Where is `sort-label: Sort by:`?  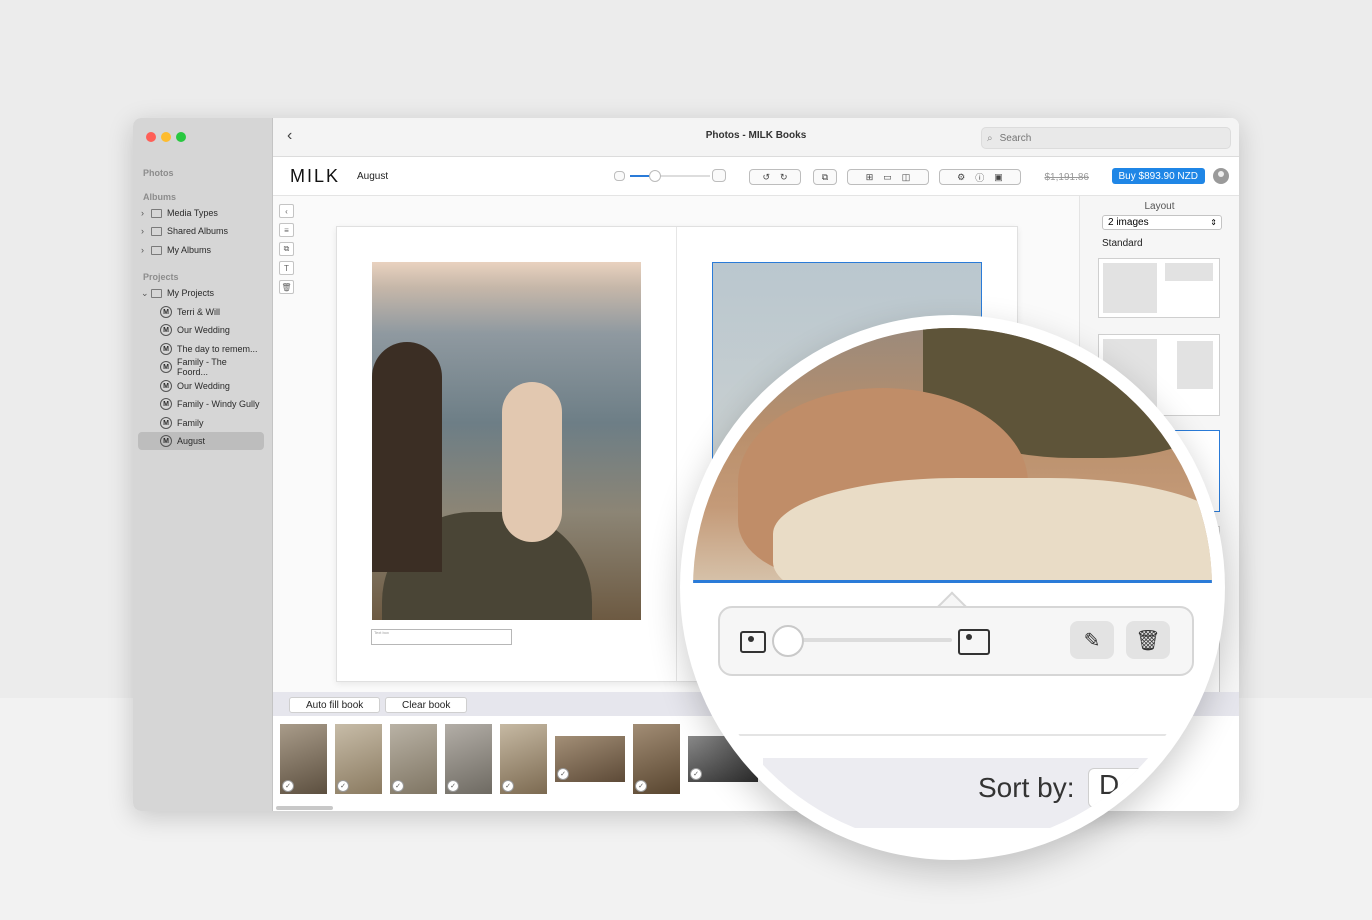 sort-label: Sort by: is located at coordinates (1026, 787).